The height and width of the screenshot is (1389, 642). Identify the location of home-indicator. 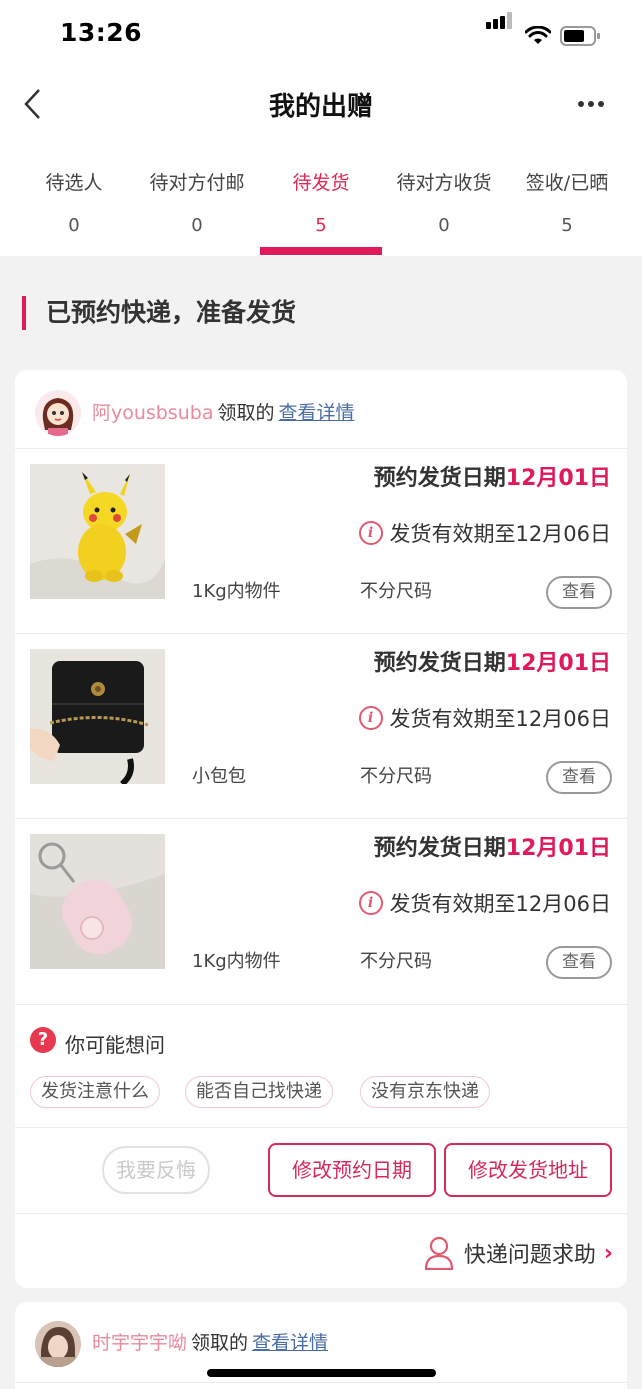
(321, 1373).